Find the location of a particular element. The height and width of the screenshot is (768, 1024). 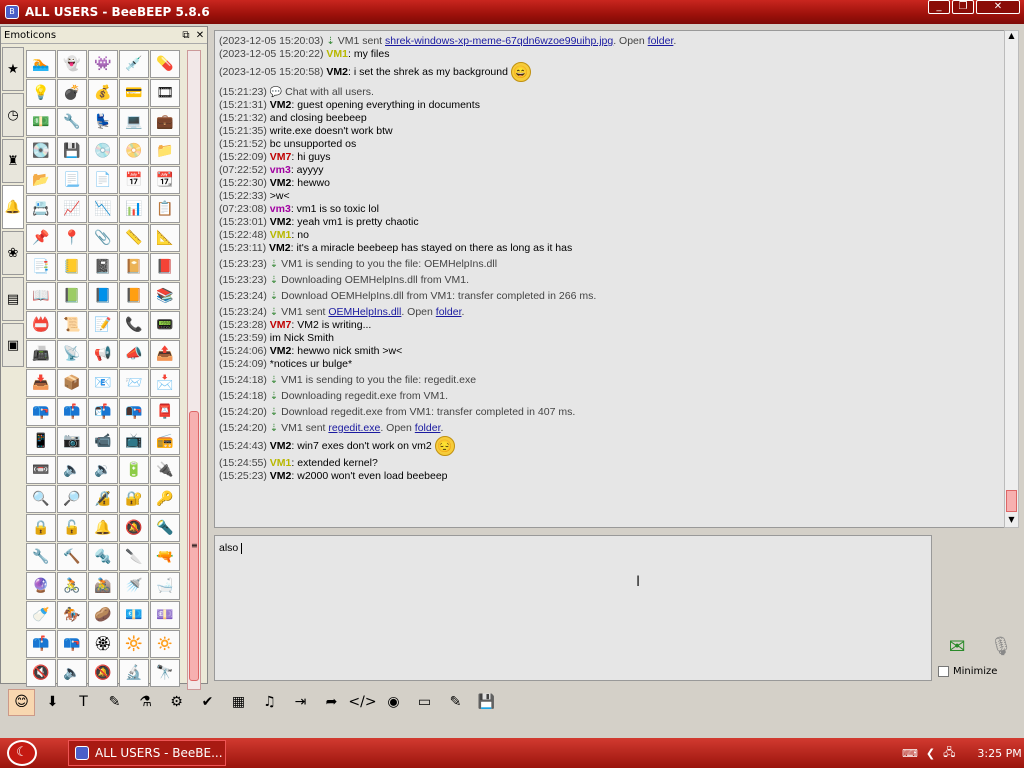

emoticon-cell: 💾 is located at coordinates (72, 151).